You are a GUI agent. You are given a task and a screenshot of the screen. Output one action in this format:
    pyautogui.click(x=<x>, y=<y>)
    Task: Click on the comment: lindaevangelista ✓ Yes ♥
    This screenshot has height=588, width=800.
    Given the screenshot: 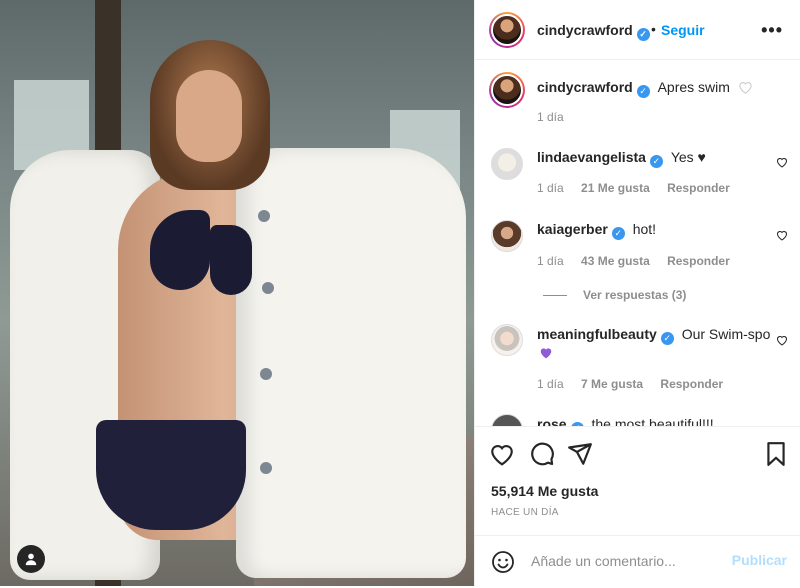 What is the action you would take?
    pyautogui.click(x=621, y=158)
    